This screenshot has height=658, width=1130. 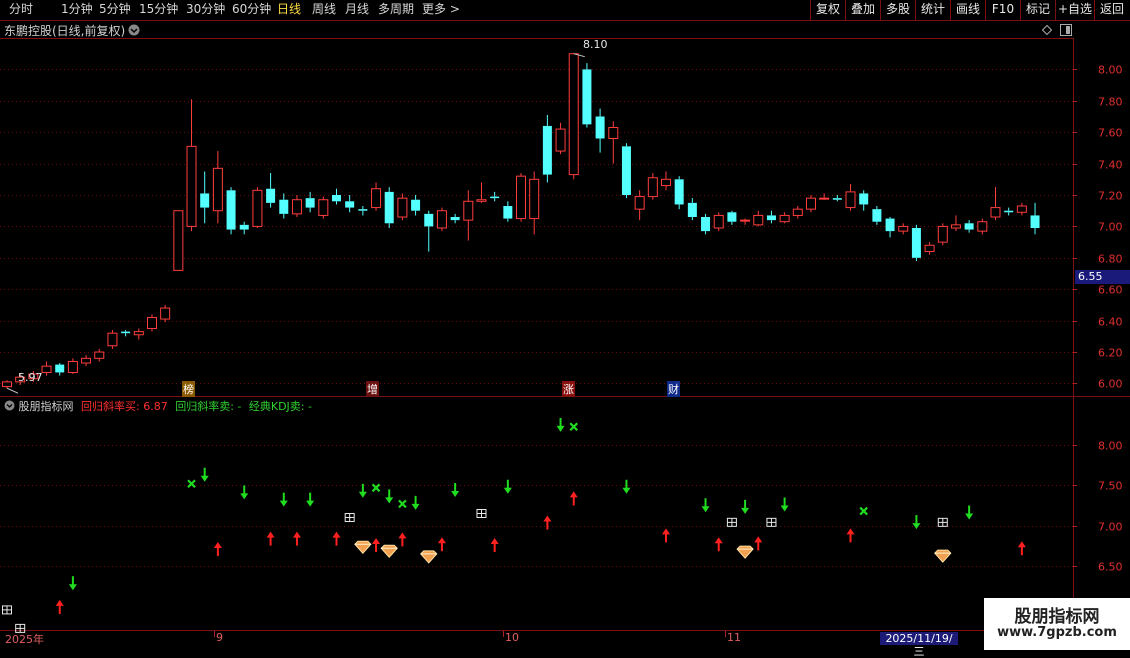 I want to click on diamond-icon, so click(x=1047, y=30).